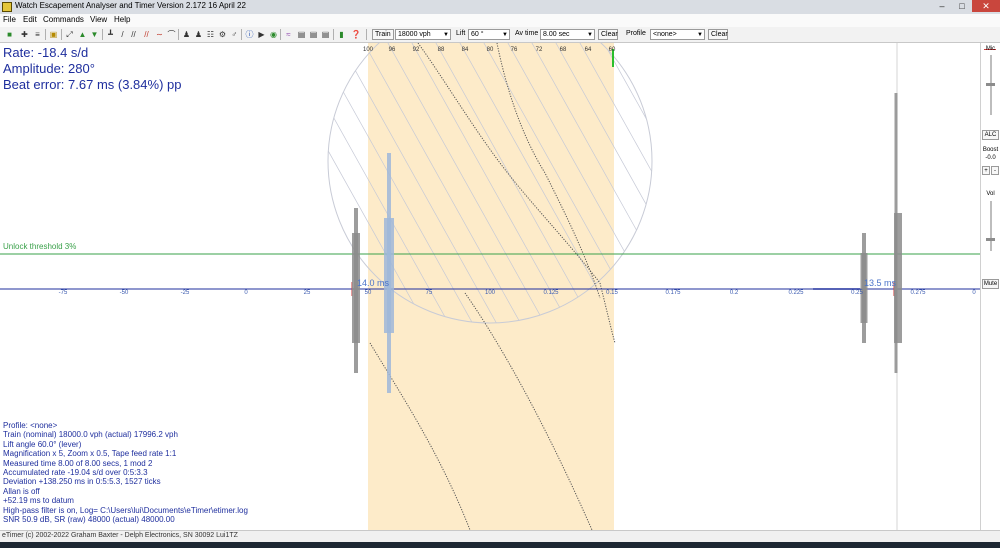 The height and width of the screenshot is (548, 1000). Describe the element at coordinates (94, 34) in the screenshot. I see `reset-icon: ▼` at that location.